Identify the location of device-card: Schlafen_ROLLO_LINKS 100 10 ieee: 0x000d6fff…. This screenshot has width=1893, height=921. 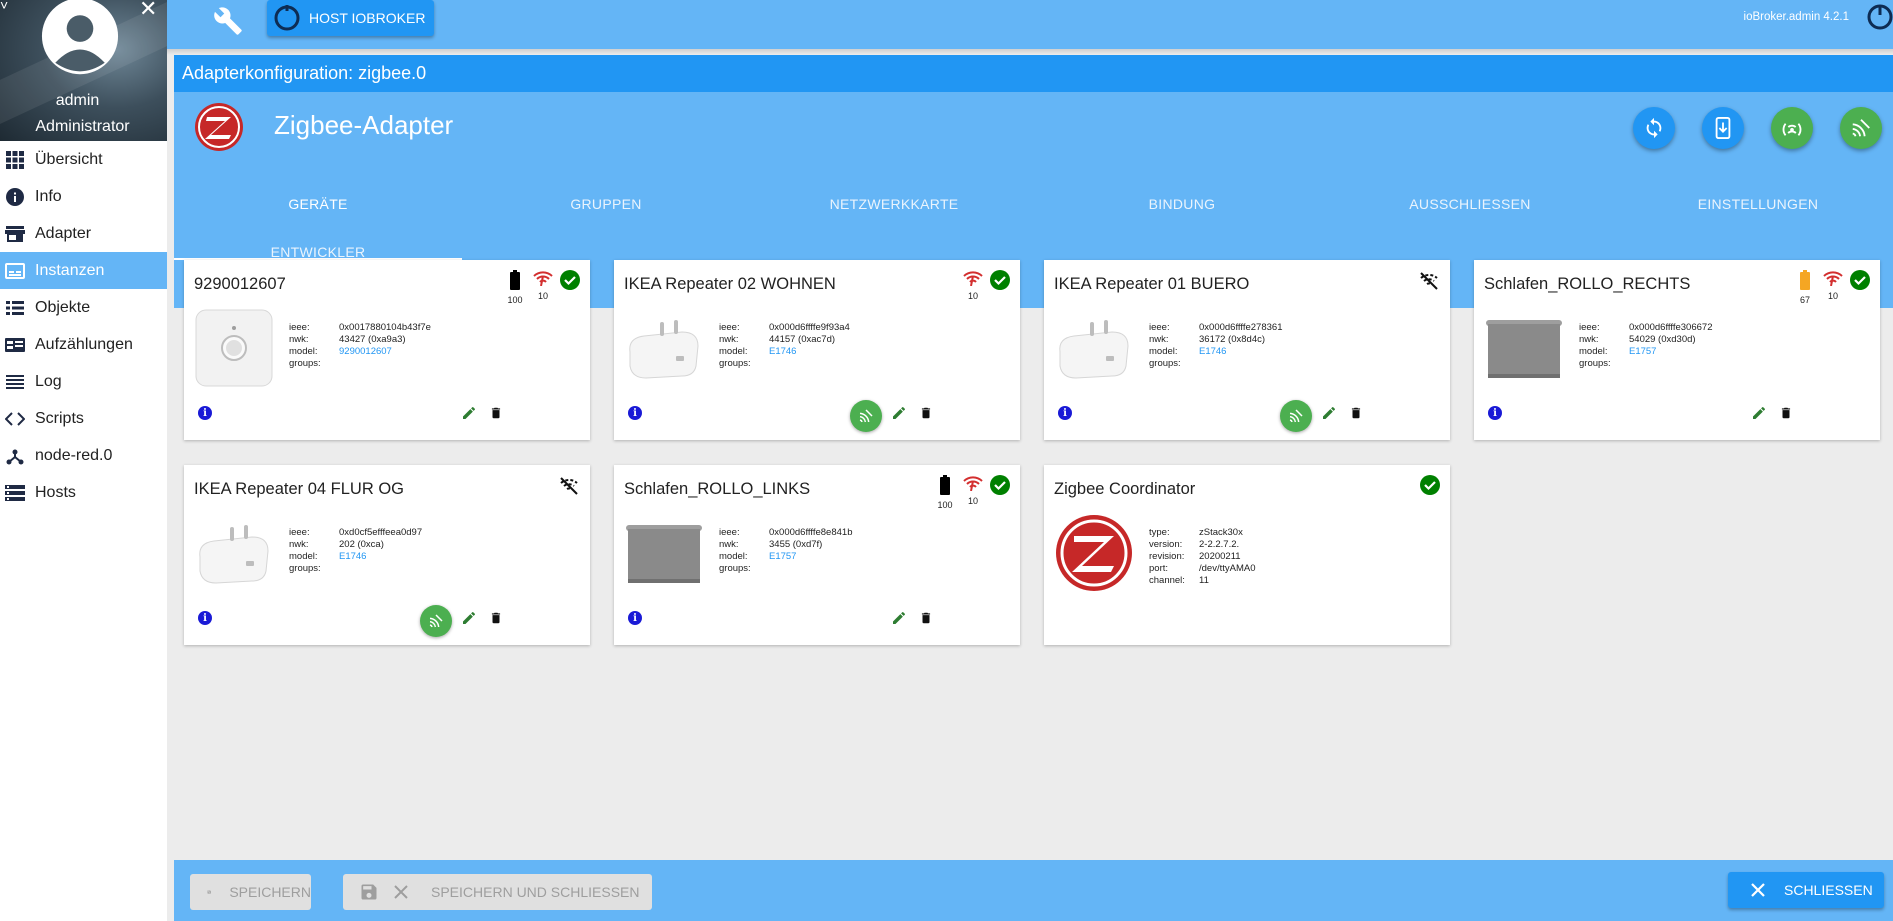
(817, 555).